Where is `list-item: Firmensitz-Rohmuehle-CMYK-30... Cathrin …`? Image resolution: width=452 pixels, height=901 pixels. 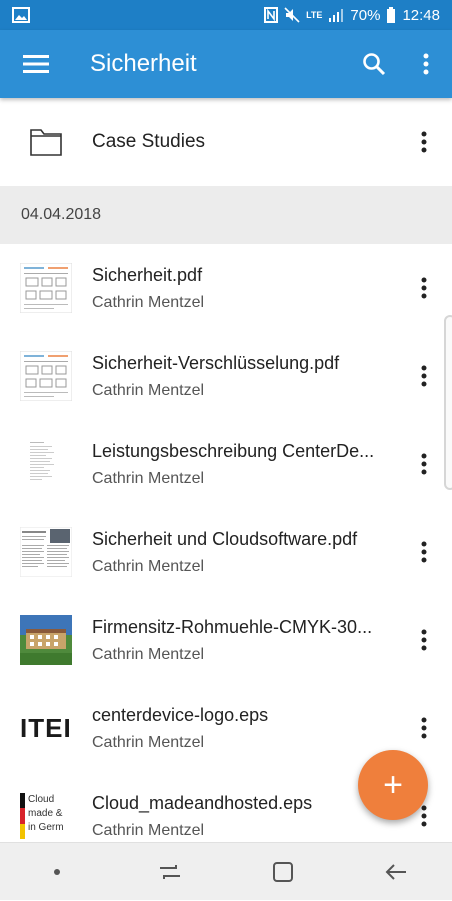
list-item: Firmensitz-Rohmuehle-CMYK-30... Cathrin … is located at coordinates (226, 640).